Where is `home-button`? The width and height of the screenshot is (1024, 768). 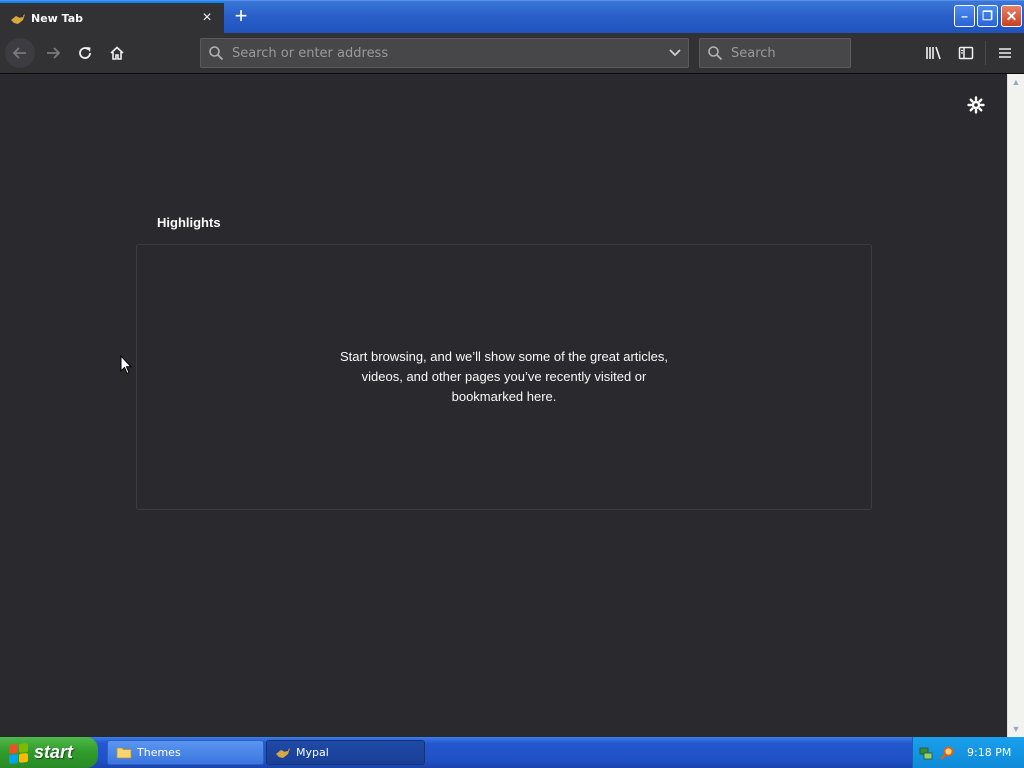 home-button is located at coordinates (117, 53).